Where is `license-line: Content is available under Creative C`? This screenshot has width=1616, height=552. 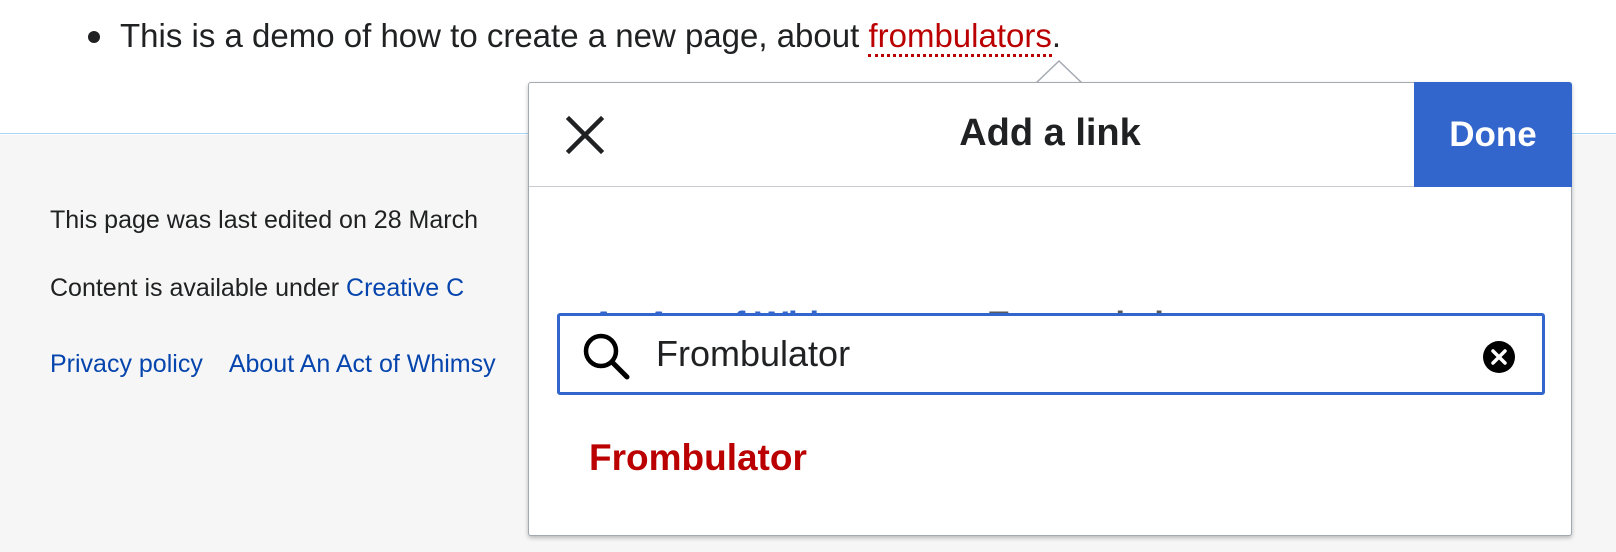 license-line: Content is available under Creative C is located at coordinates (257, 288).